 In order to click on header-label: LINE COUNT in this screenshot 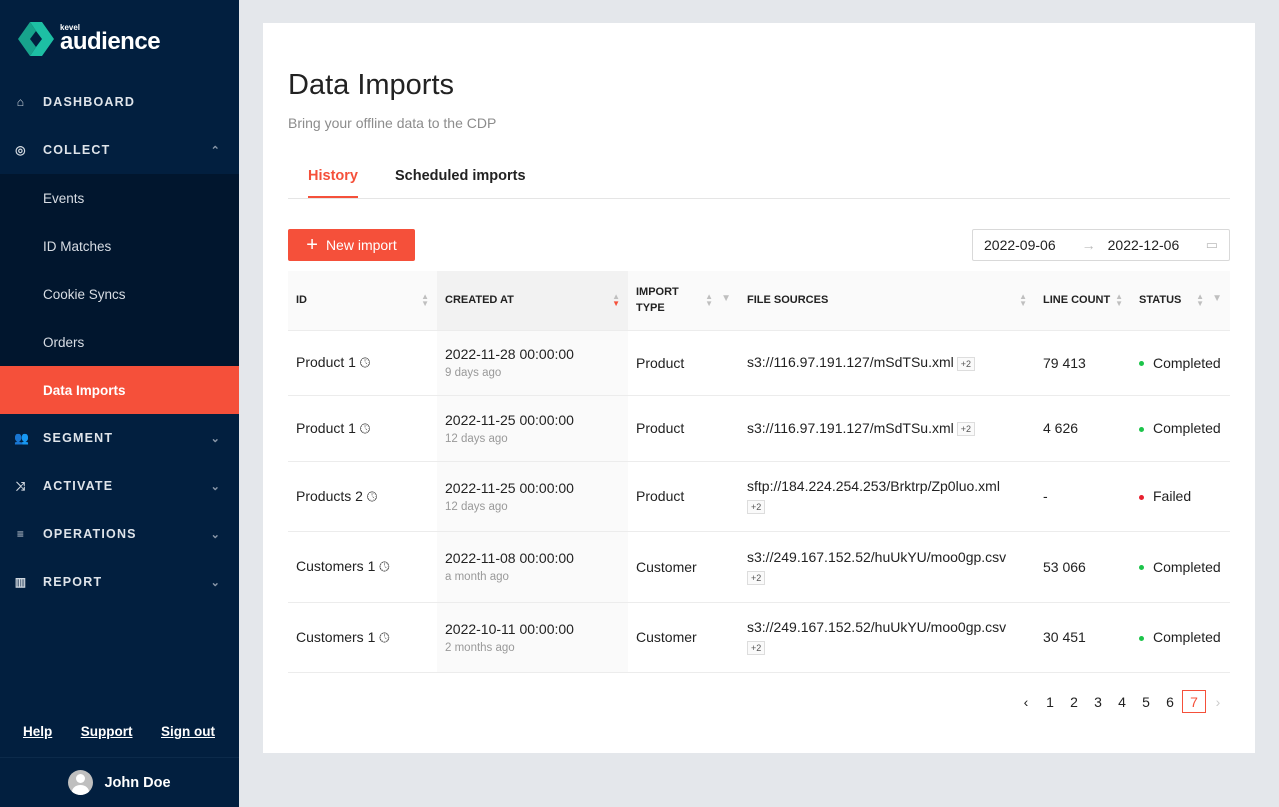, I will do `click(1077, 300)`.